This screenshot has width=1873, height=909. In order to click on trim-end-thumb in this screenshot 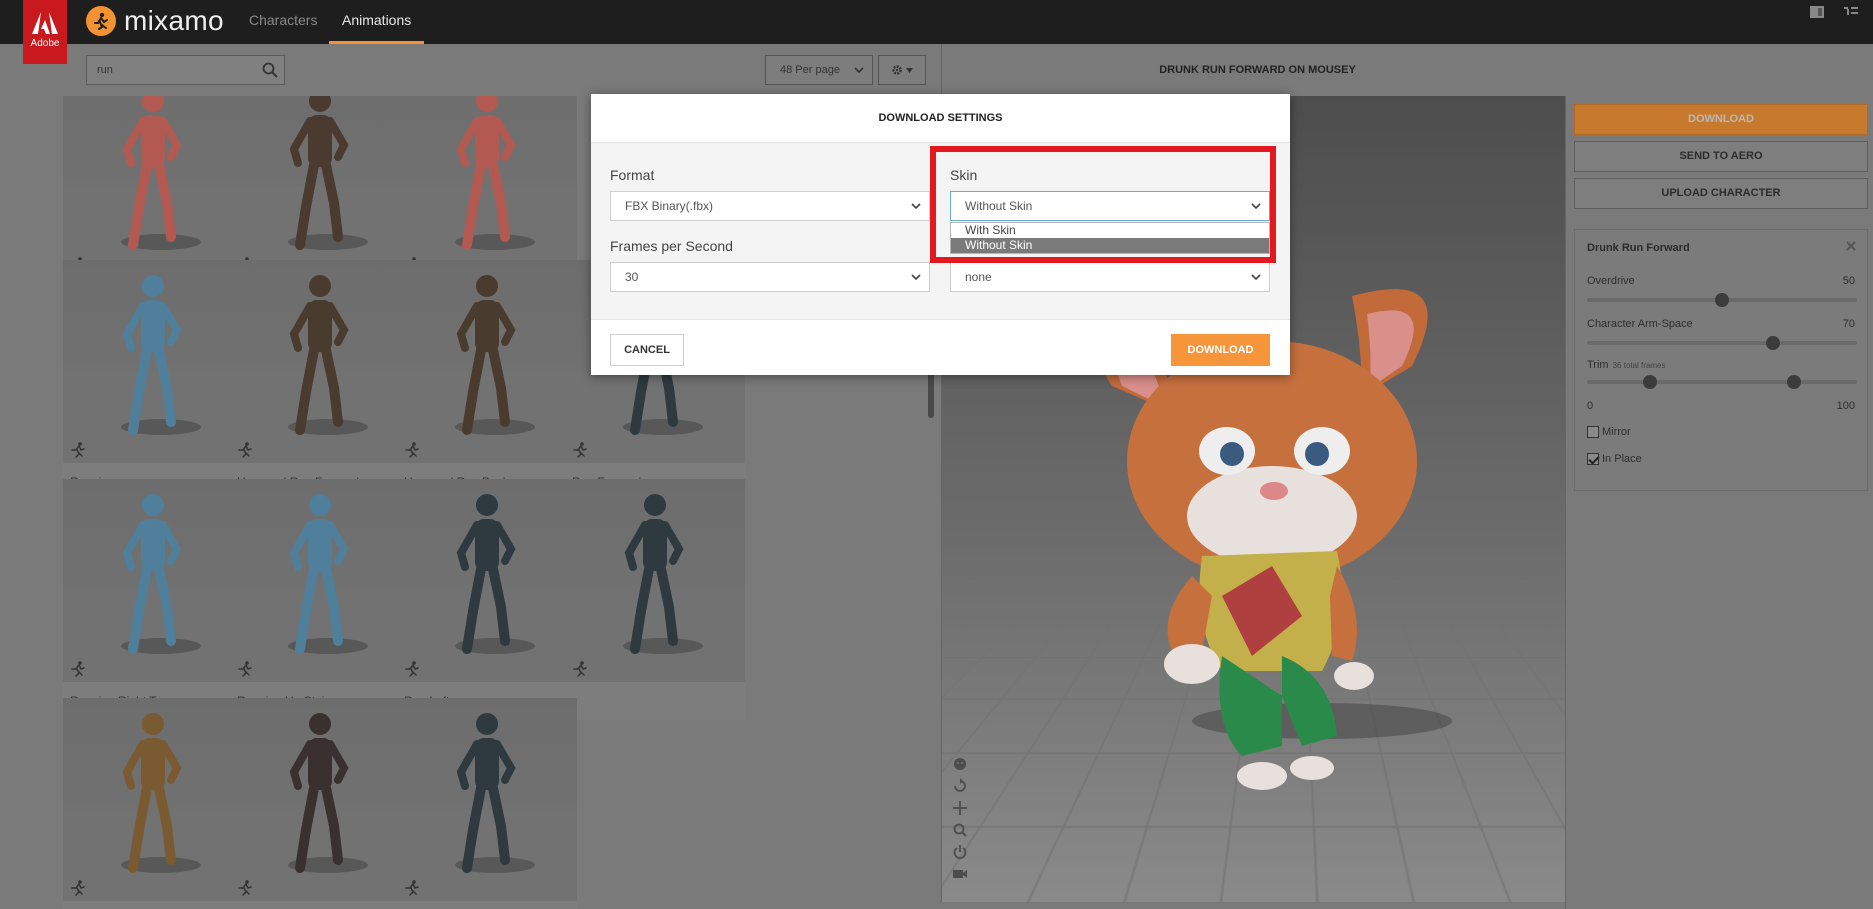, I will do `click(1793, 382)`.